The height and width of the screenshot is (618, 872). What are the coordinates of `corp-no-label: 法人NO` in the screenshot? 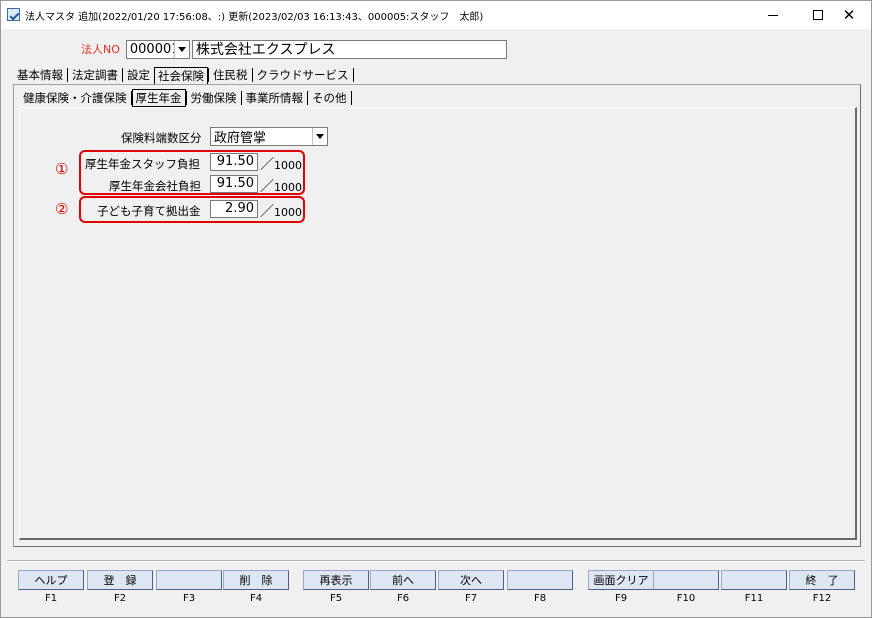 It's located at (100, 49).